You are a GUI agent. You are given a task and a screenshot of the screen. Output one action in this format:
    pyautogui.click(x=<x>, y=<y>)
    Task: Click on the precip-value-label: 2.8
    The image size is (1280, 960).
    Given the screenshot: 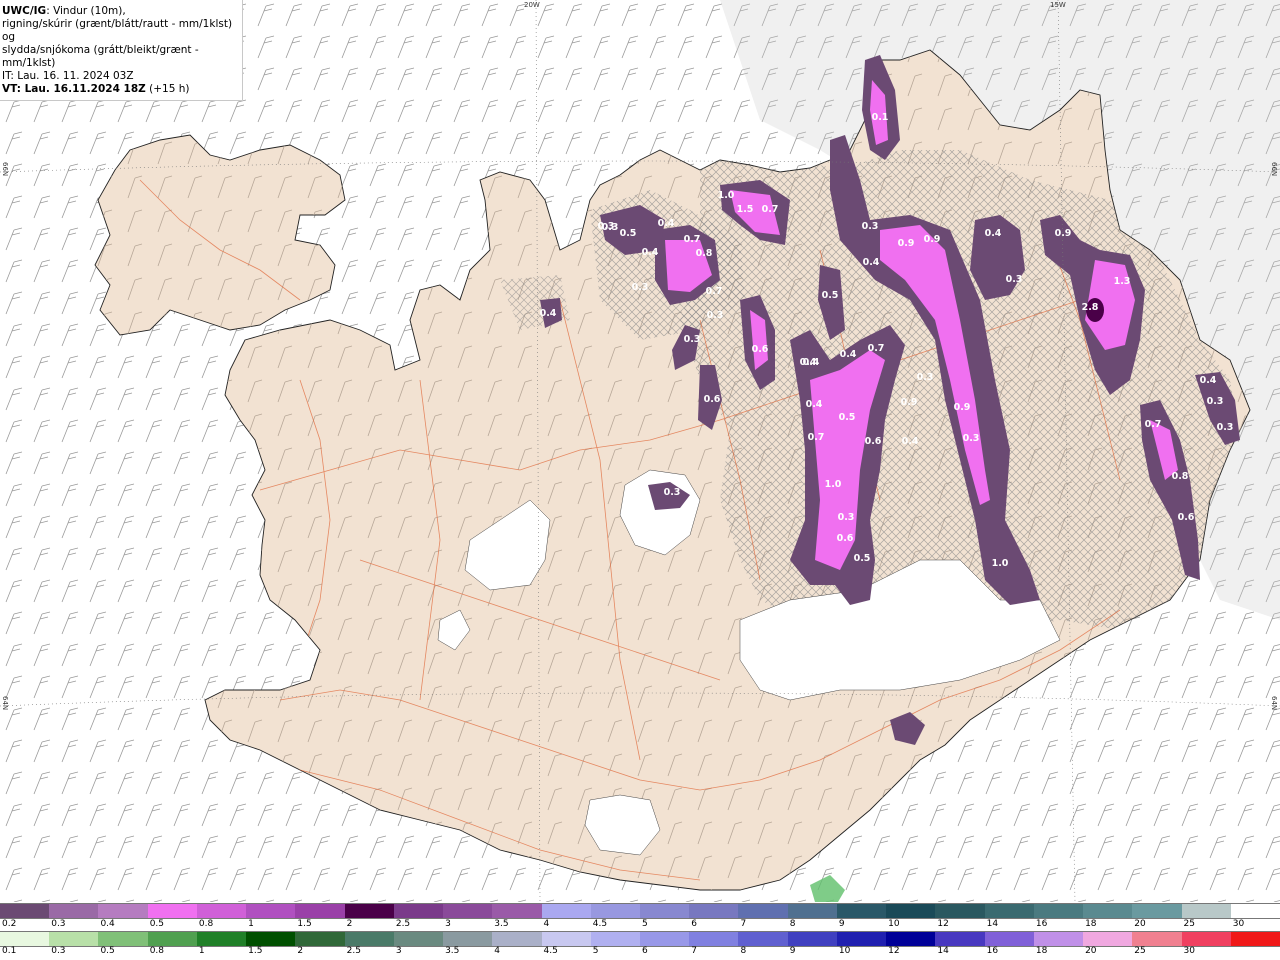 What is the action you would take?
    pyautogui.click(x=1090, y=307)
    